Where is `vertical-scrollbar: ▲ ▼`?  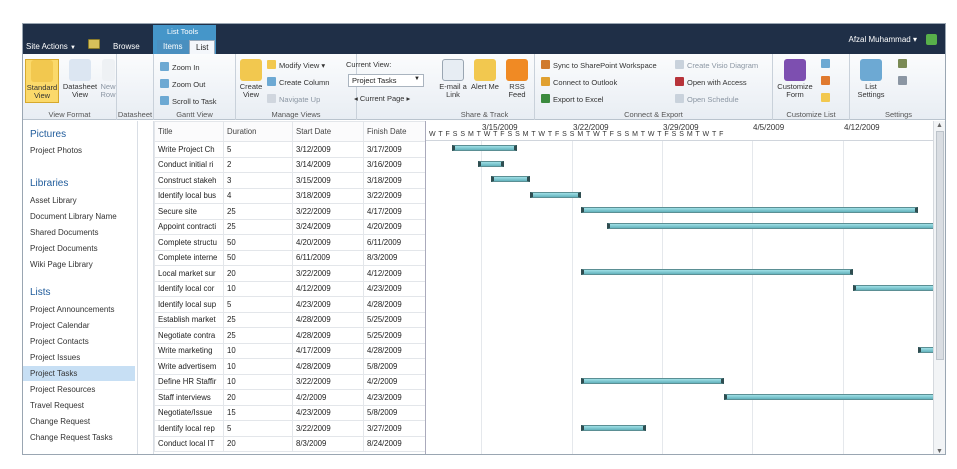
vertical-scrollbar: ▲ ▼ is located at coordinates (939, 287).